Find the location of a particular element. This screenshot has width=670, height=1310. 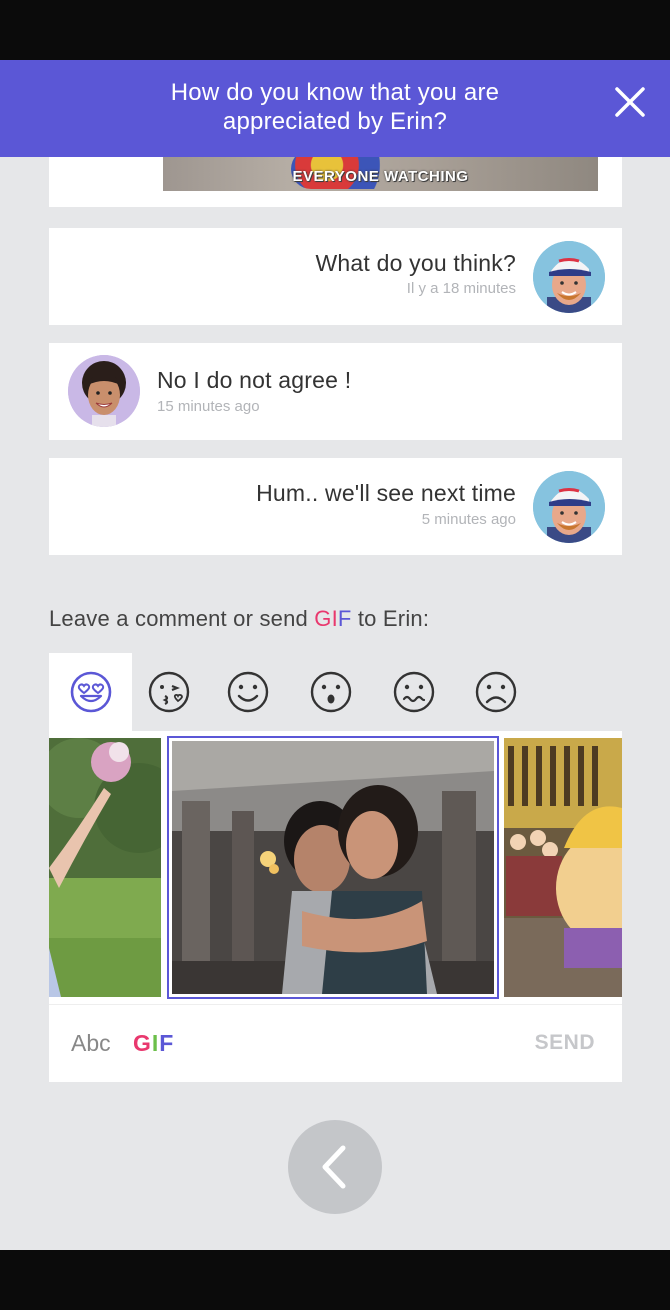

emoji-tab-heart-eyes is located at coordinates (90, 692).